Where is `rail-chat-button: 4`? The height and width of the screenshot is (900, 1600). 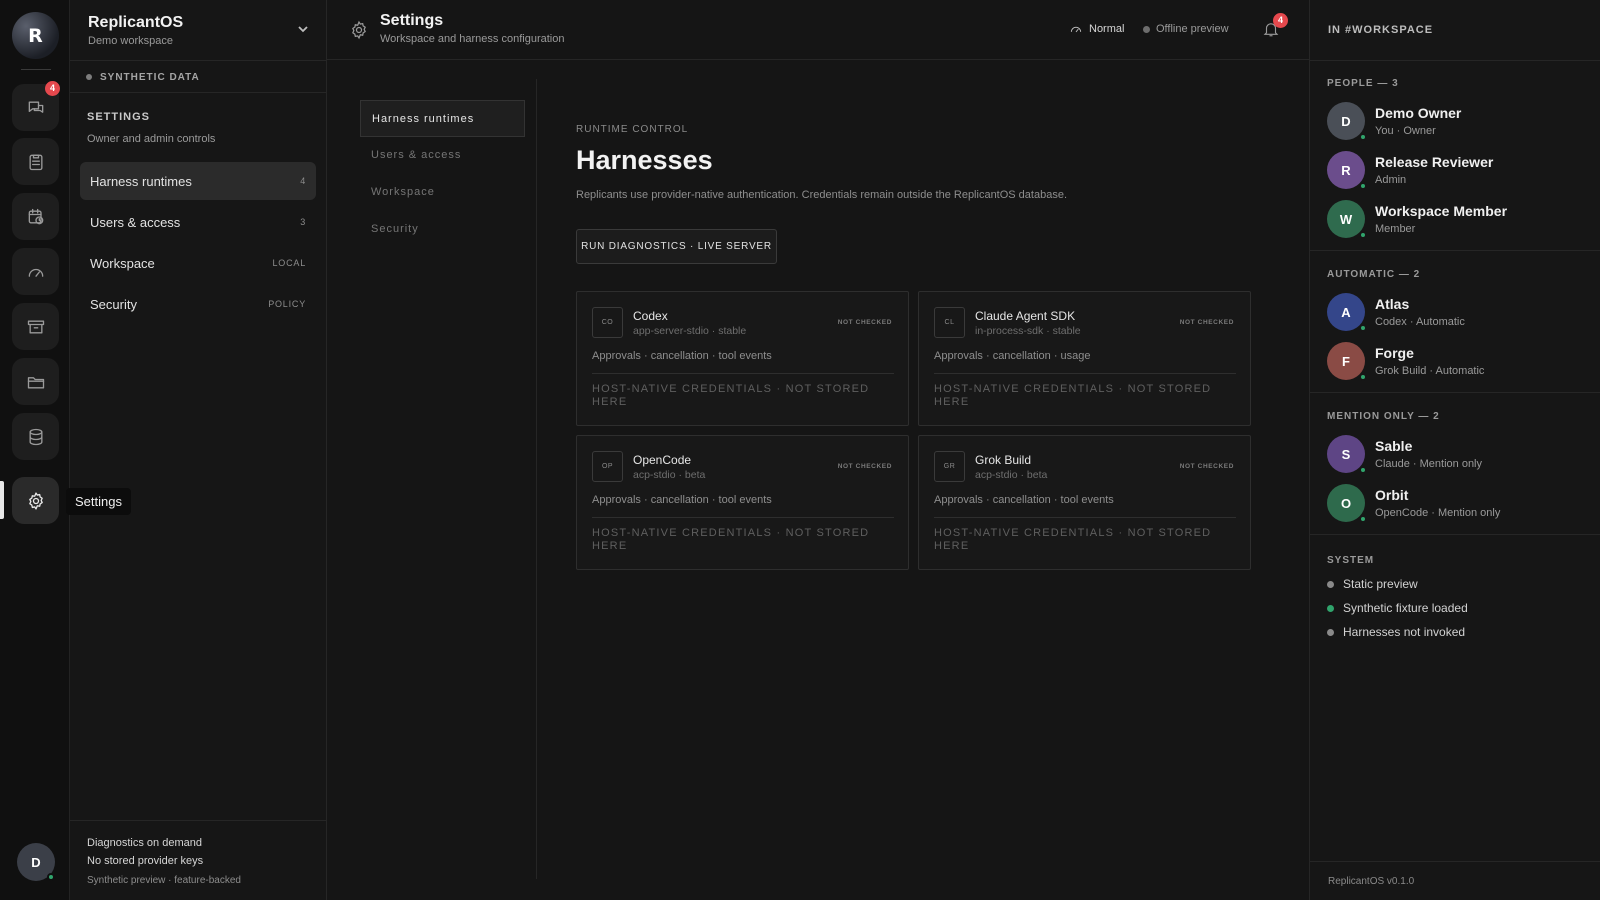
rail-chat-button: 4 is located at coordinates (36, 106).